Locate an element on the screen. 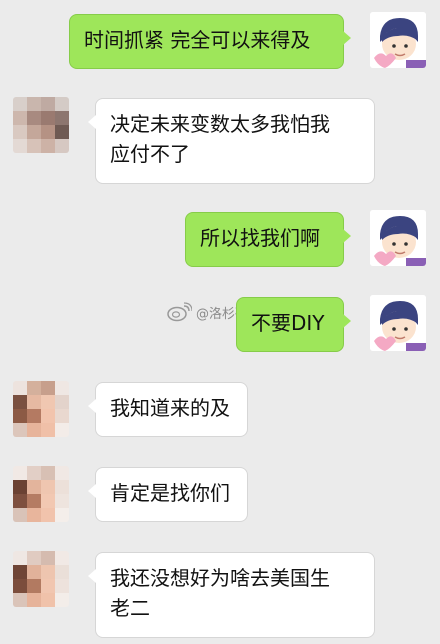  weibo-logo-icon is located at coordinates (179, 312).